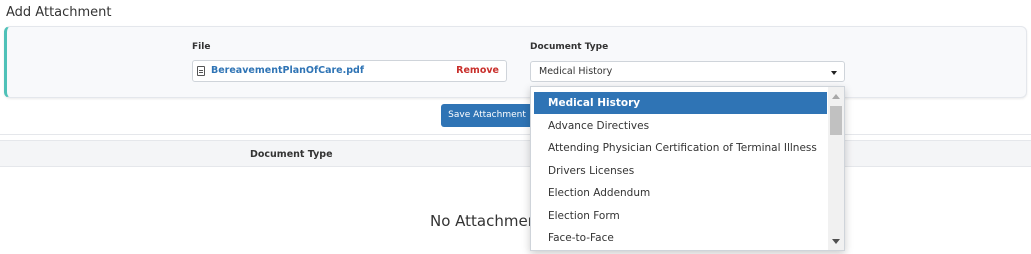  I want to click on file-field: BereavementPlanOfCare.pdf Remove, so click(349, 71).